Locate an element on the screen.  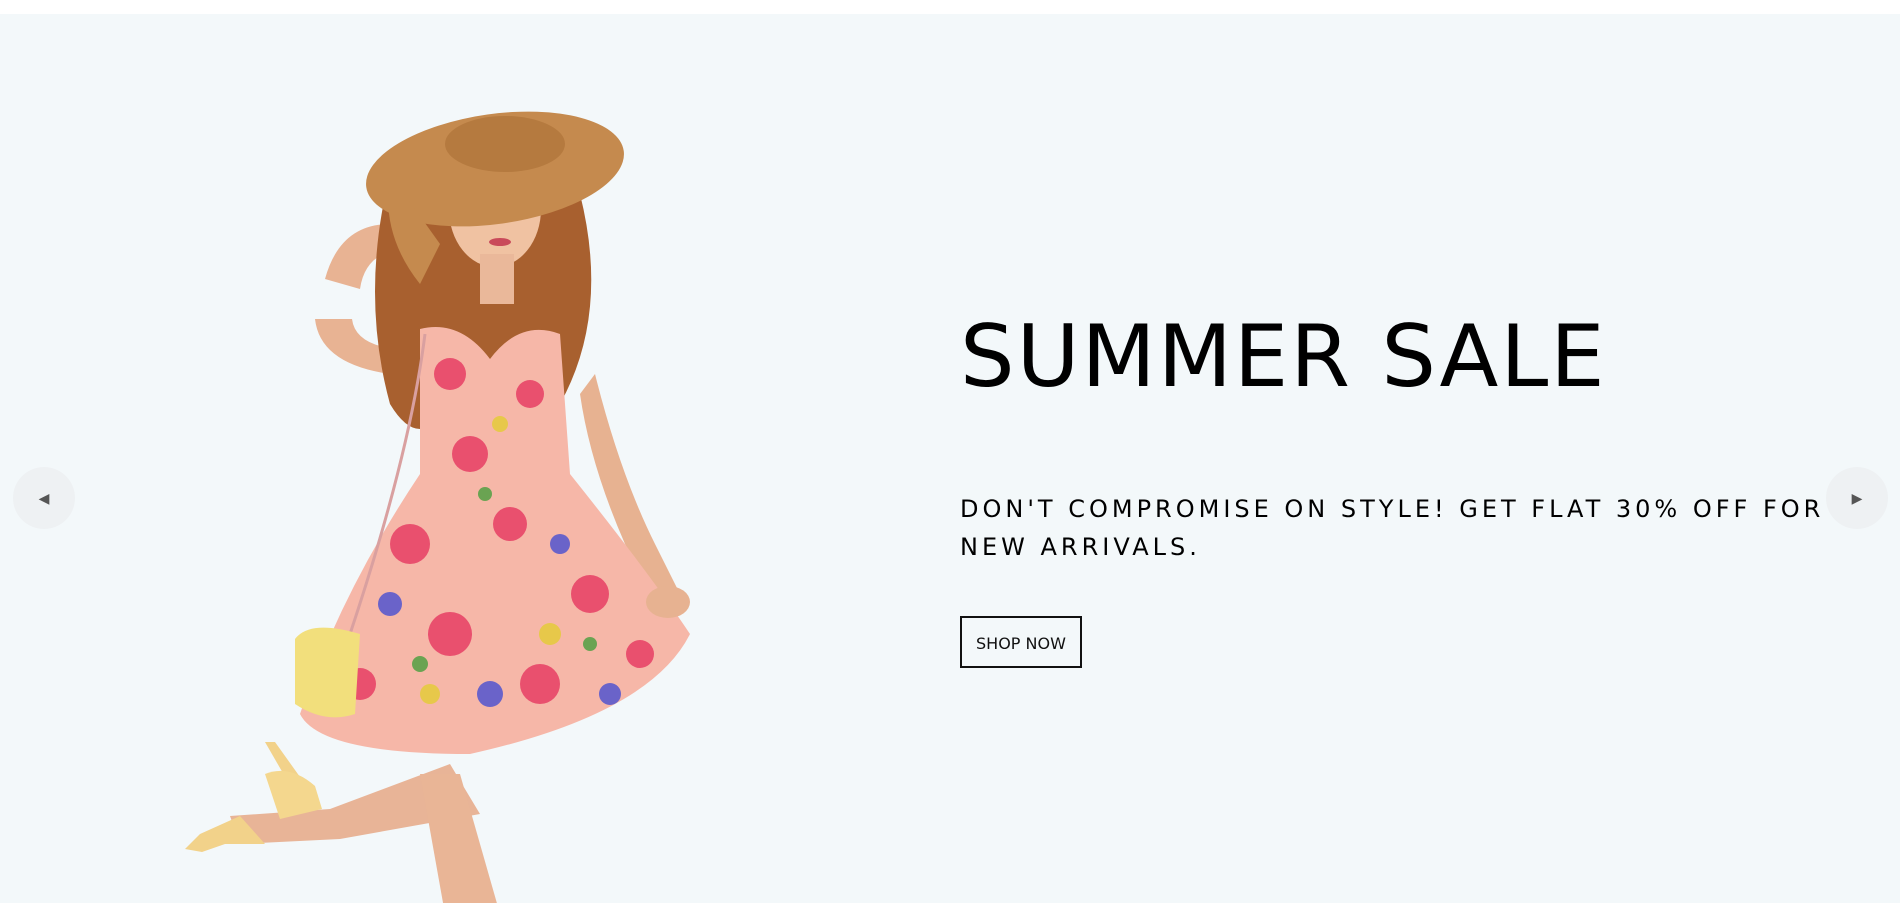
chevron-left-icon: ◀ is located at coordinates (44, 498).